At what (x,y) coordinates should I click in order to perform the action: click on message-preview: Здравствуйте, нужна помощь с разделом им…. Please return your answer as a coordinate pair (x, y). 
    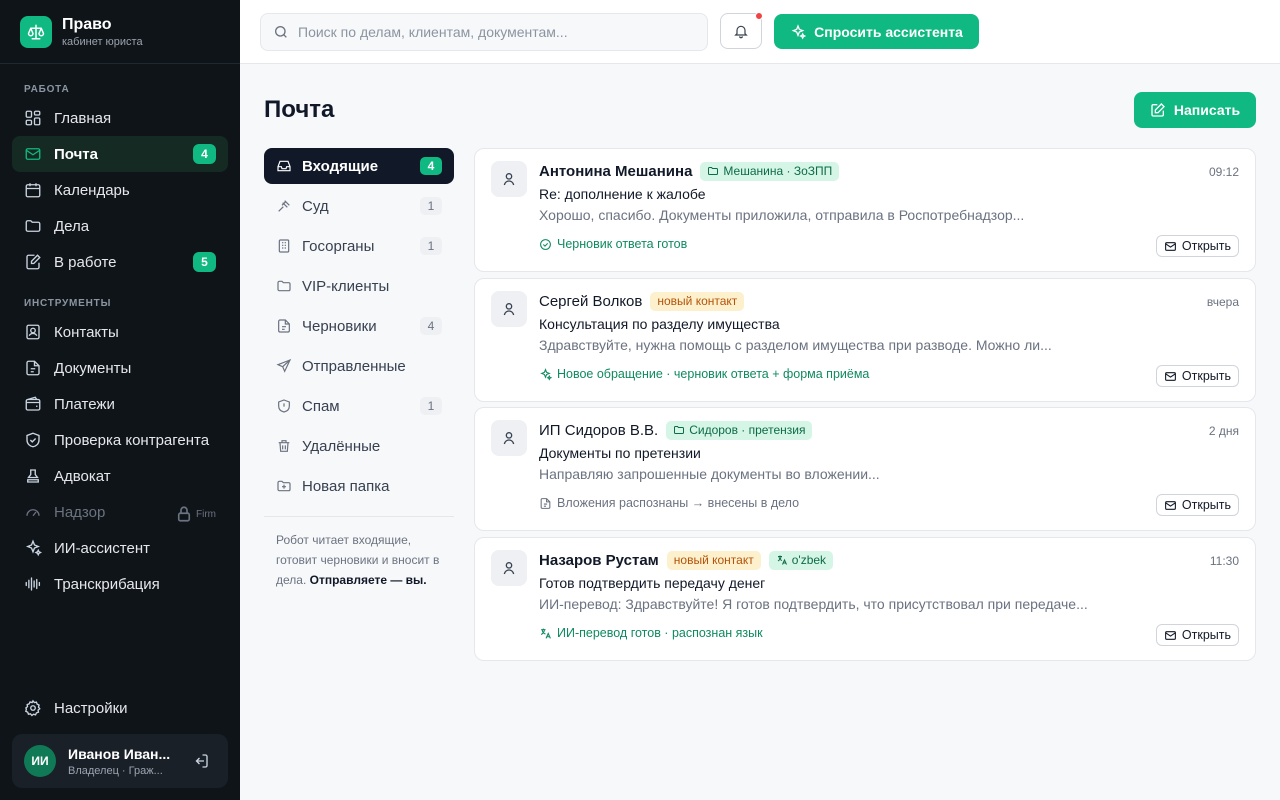
    Looking at the image, I should click on (795, 345).